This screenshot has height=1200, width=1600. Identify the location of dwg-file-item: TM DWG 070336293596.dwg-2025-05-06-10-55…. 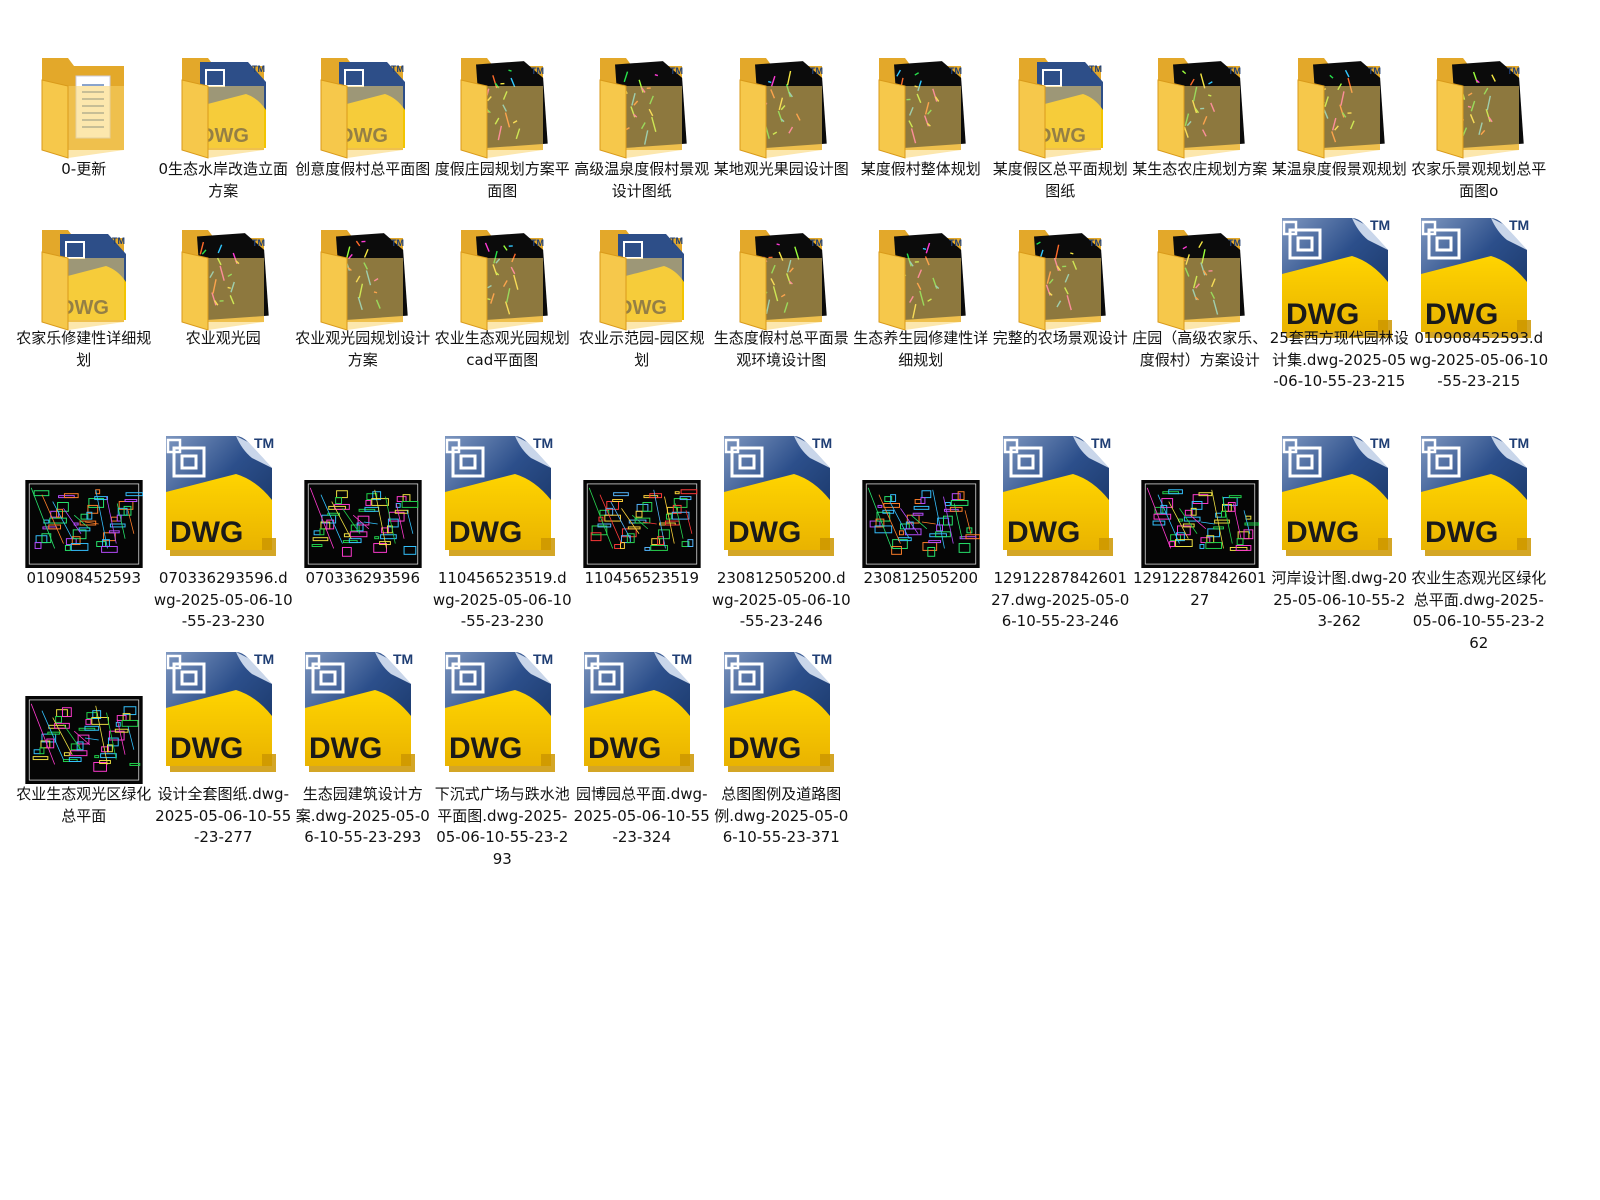
(224, 538).